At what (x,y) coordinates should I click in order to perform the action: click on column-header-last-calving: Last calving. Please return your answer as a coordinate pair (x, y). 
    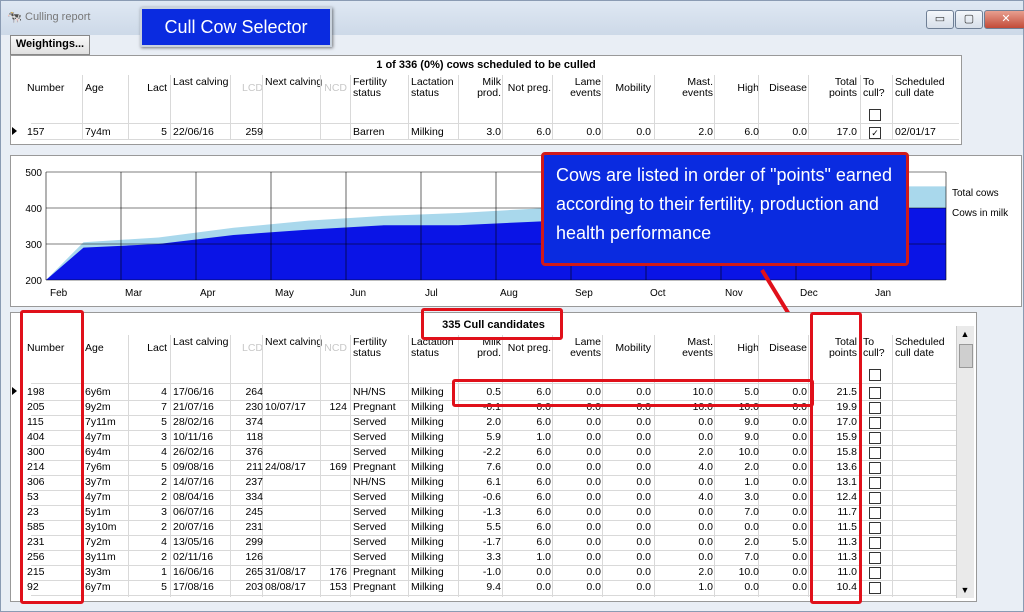
    Looking at the image, I should click on (201, 342).